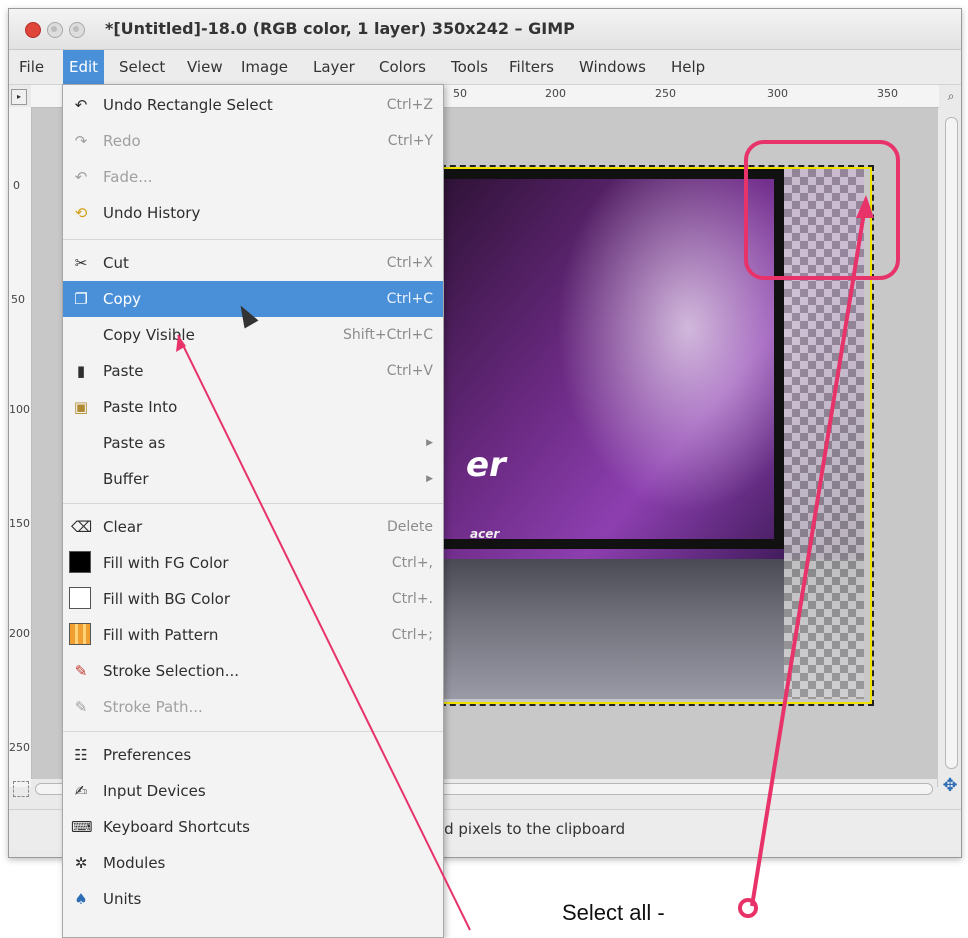  What do you see at coordinates (253, 105) in the screenshot?
I see `menu-item-undo: ↶ Undo Rectangle Select Ctrl+Z` at bounding box center [253, 105].